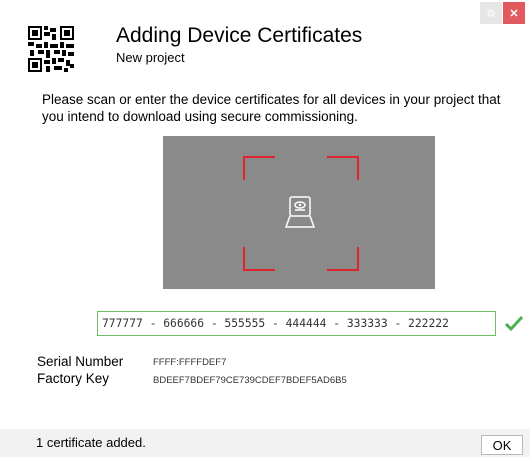 Image resolution: width=530 pixels, height=457 pixels. I want to click on serial-number-value: FFFF:FFFFDEF7, so click(190, 362).